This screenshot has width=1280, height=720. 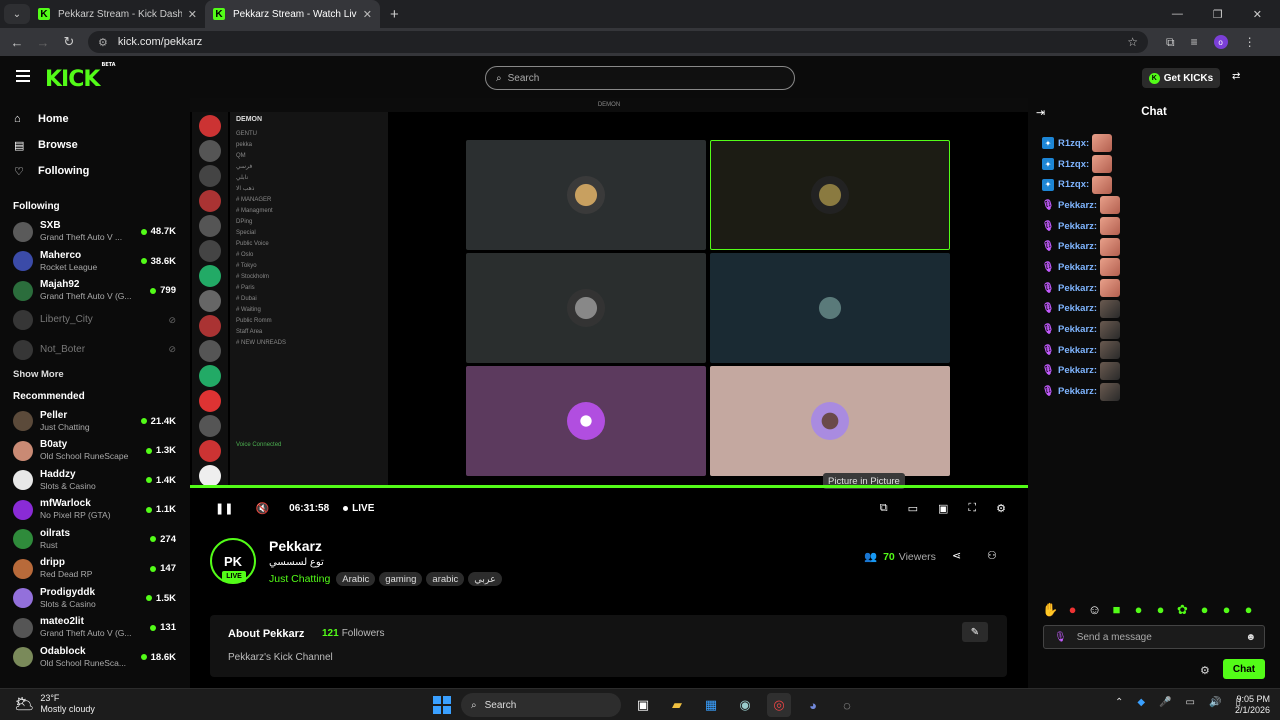 What do you see at coordinates (1141, 702) in the screenshot?
I see `tray-app-icon: ◆` at bounding box center [1141, 702].